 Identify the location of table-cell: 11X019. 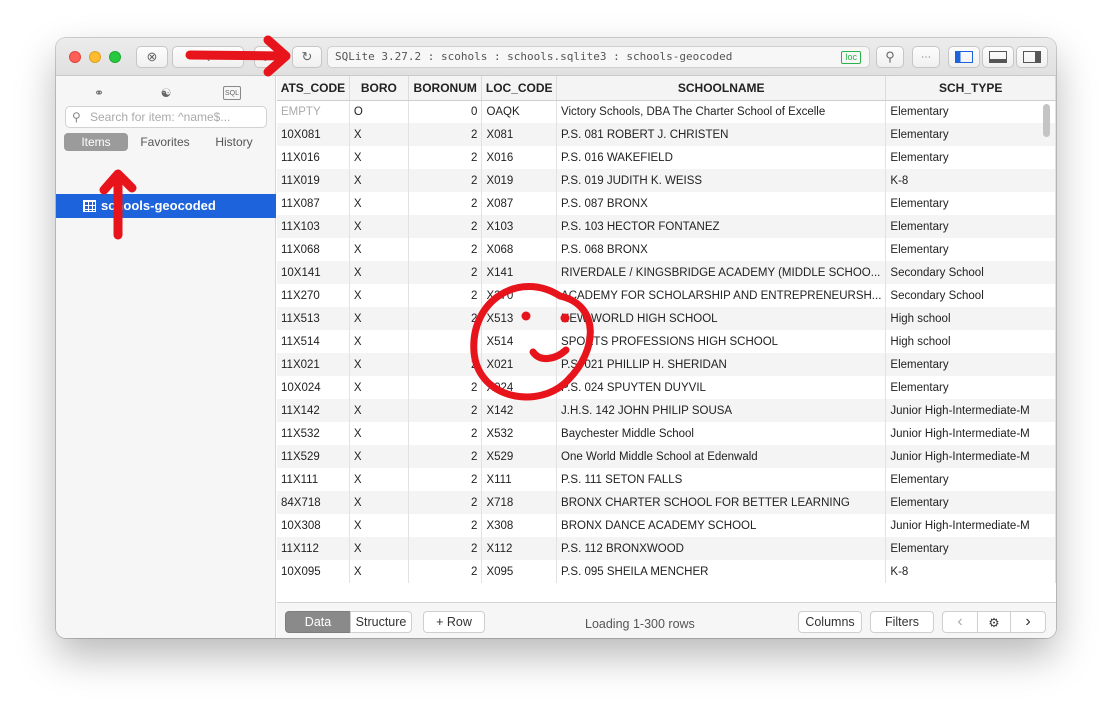
(313, 180).